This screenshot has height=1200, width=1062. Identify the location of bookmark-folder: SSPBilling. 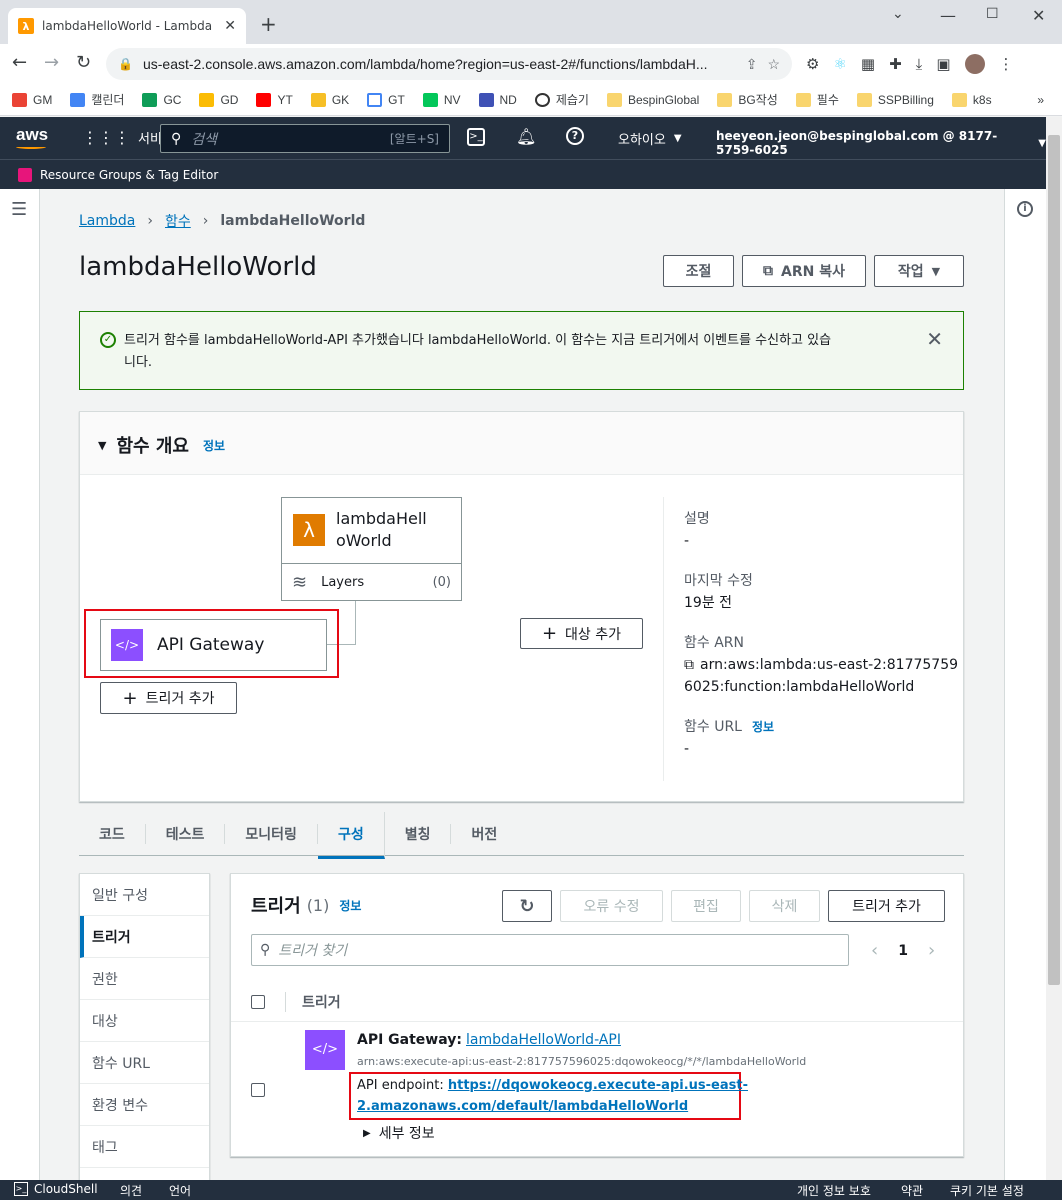
(895, 99).